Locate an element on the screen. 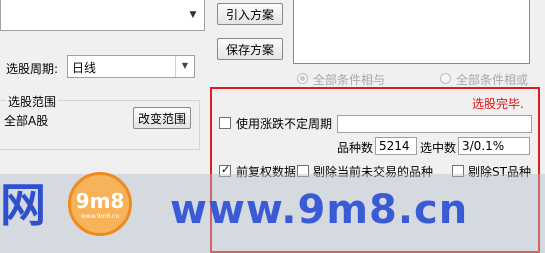 The height and width of the screenshot is (253, 545). radio-or is located at coordinates (445, 78).